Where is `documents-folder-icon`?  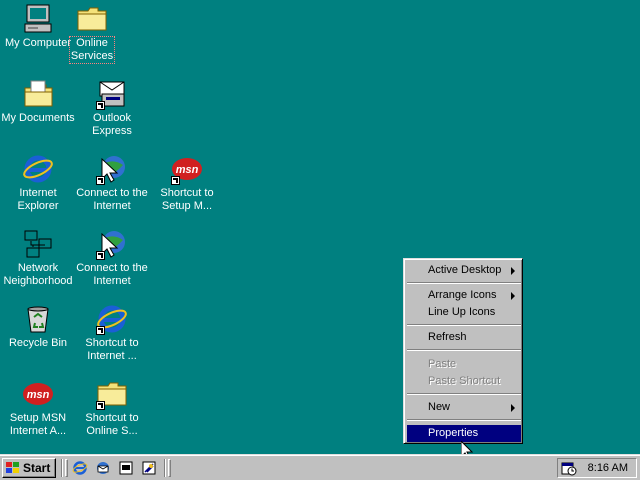 documents-folder-icon is located at coordinates (38, 94).